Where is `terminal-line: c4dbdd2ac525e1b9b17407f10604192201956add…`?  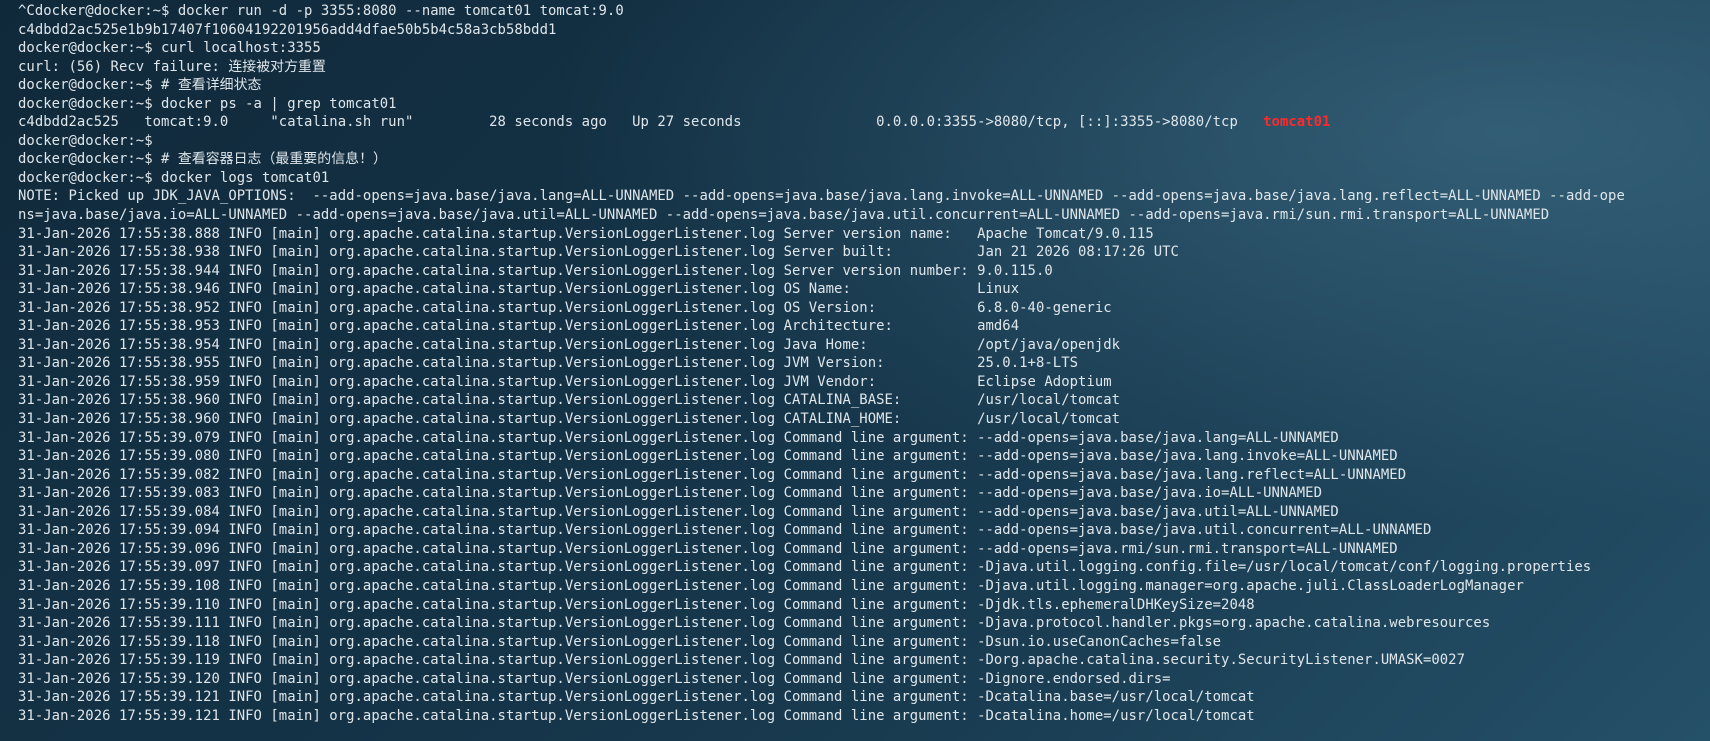
terminal-line: c4dbdd2ac525e1b9b17407f10604192201956add… is located at coordinates (287, 29).